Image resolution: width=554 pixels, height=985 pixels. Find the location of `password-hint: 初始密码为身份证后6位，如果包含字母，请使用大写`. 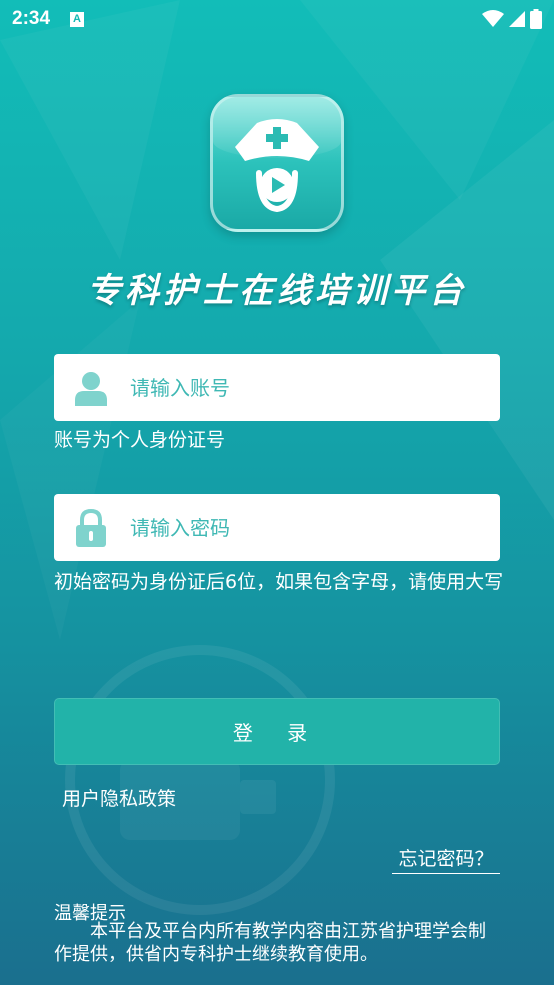

password-hint: 初始密码为身份证后6位，如果包含字母，请使用大写 is located at coordinates (279, 582).